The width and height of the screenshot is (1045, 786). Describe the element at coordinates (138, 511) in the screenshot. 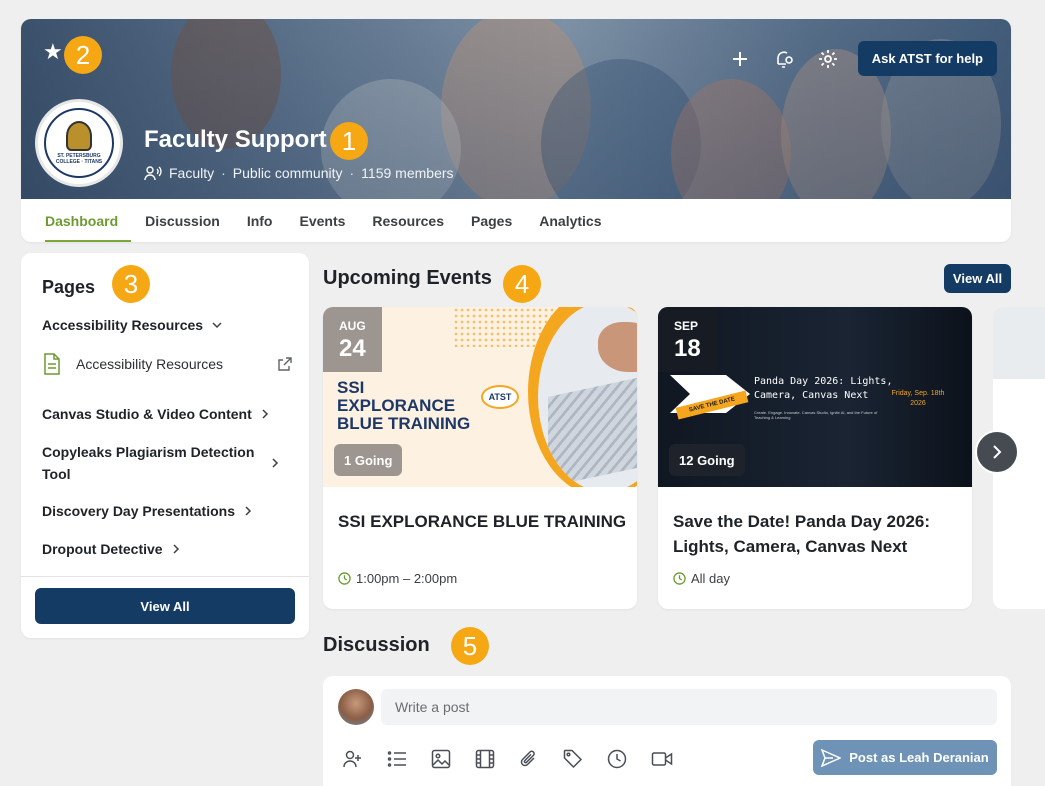

I see `page-item-label: Discovery Day Presentations` at that location.